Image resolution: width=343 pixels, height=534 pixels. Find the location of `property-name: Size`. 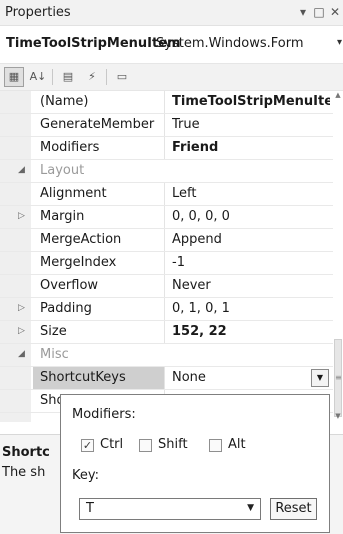

property-name: Size is located at coordinates (53, 331).